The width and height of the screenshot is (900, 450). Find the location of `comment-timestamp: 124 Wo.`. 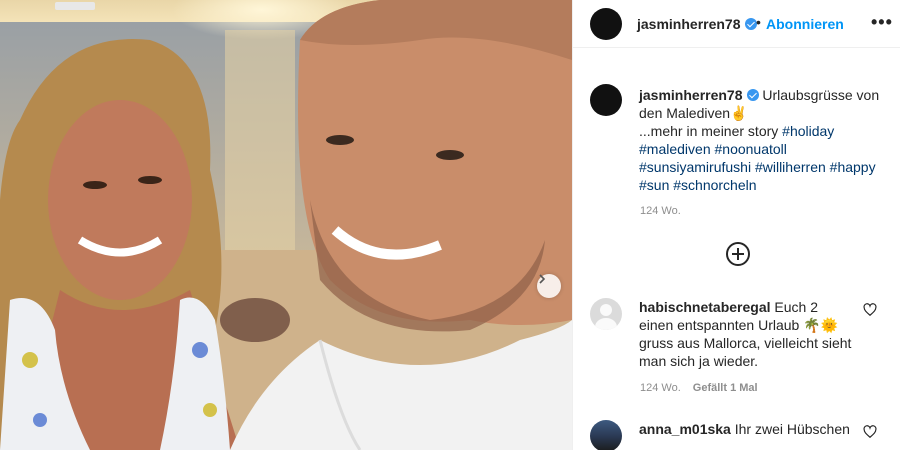

comment-timestamp: 124 Wo. is located at coordinates (660, 388).